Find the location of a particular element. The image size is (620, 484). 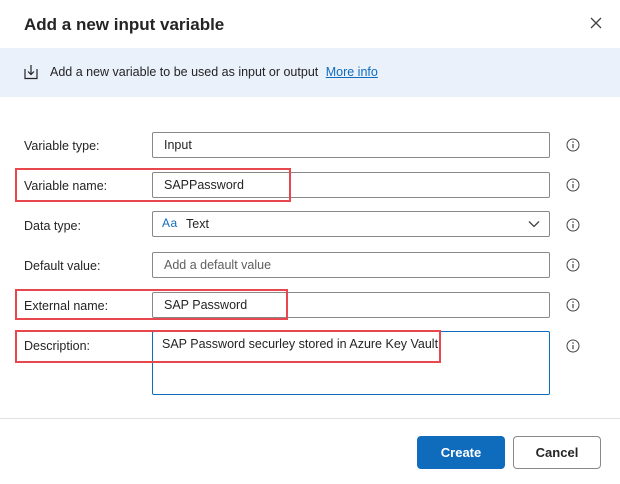

close-button is located at coordinates (596, 23).